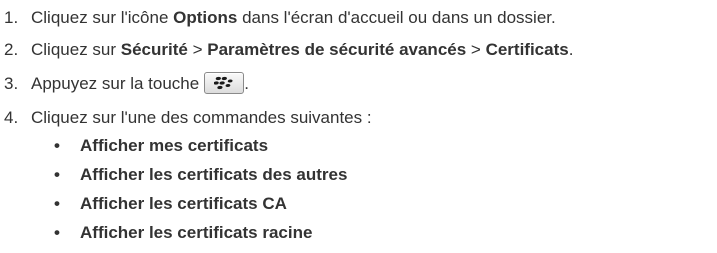 Image resolution: width=717 pixels, height=253 pixels. I want to click on step-text-part: Cliquez sur, so click(76, 49).